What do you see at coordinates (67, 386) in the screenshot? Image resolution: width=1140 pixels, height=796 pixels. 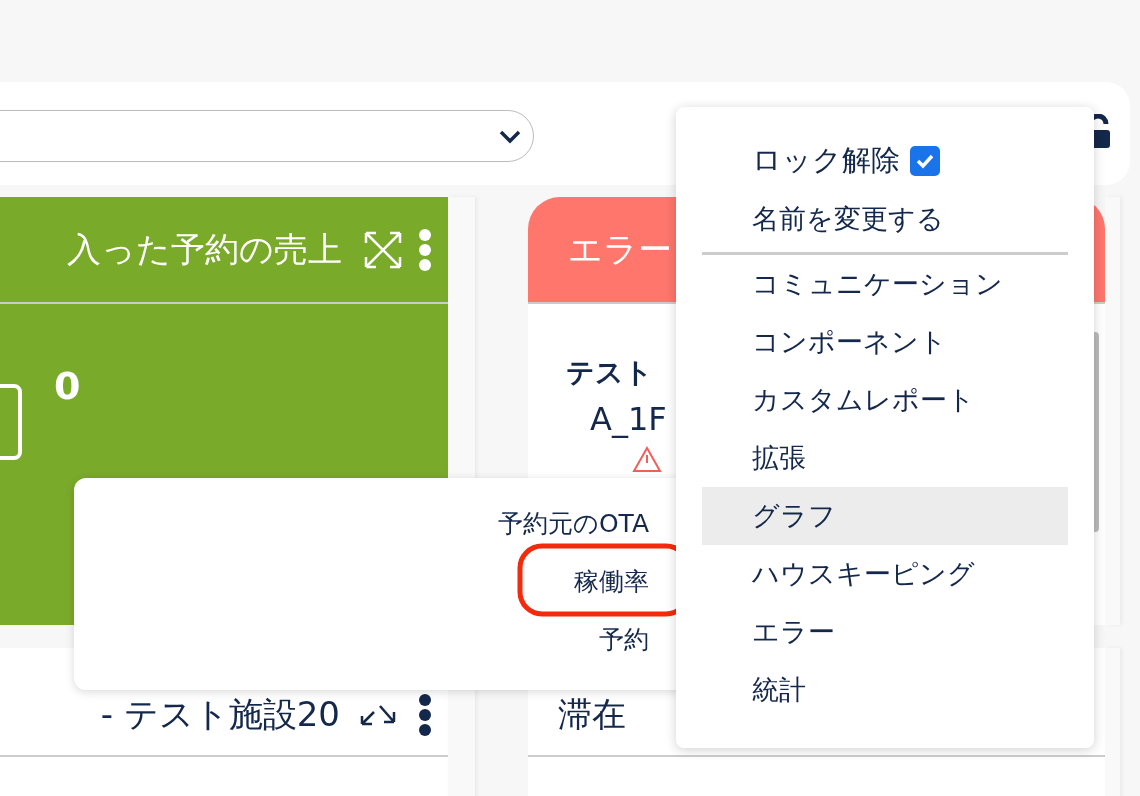 I see `metric-value: 0` at bounding box center [67, 386].